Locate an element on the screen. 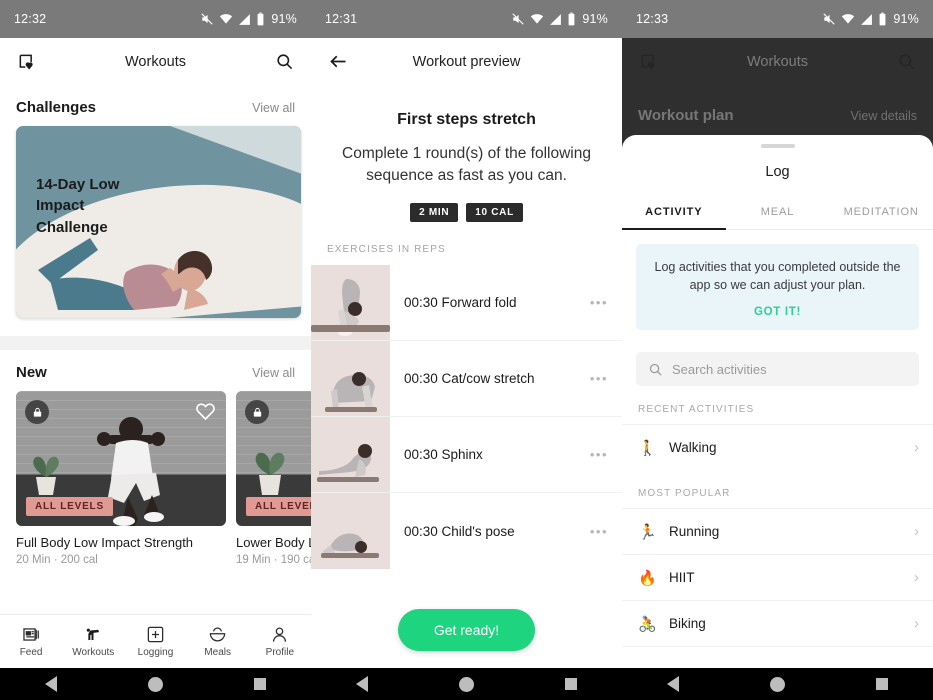  challenge-carousel: 14-Day Low Impact Challenge is located at coordinates (155, 222).